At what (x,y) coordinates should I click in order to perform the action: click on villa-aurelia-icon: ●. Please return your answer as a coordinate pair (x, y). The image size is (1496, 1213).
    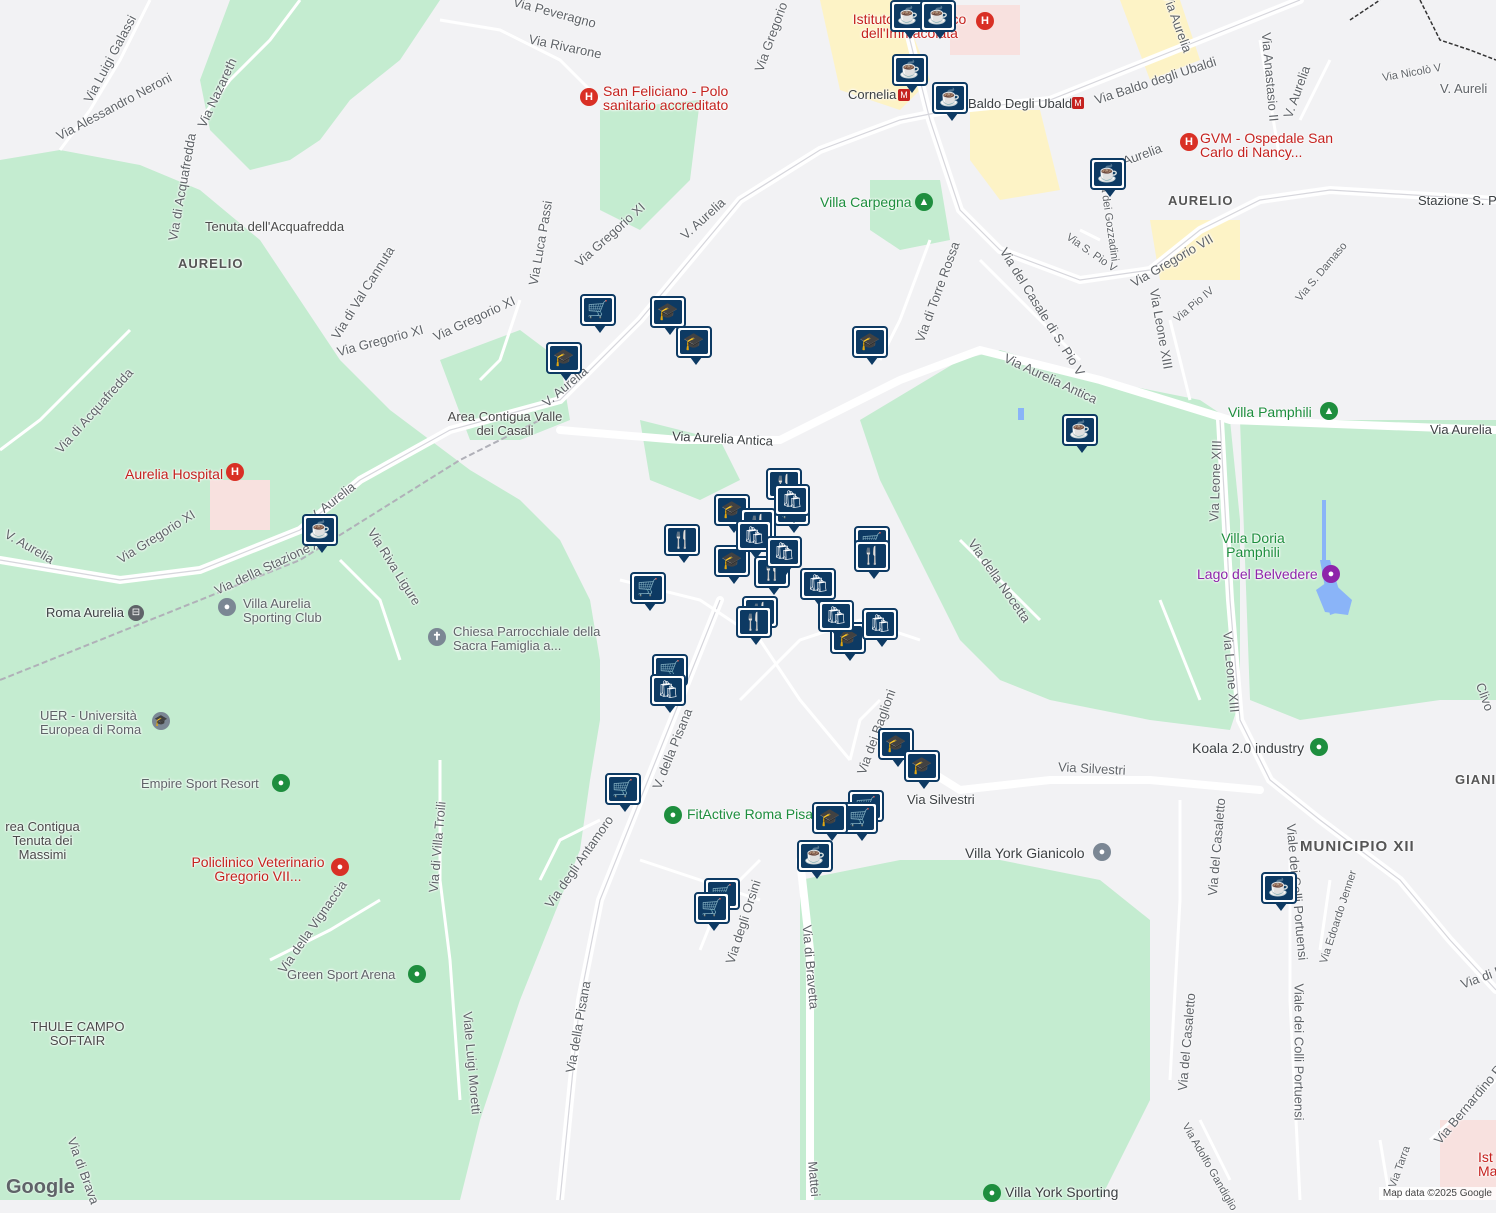
    Looking at the image, I should click on (227, 607).